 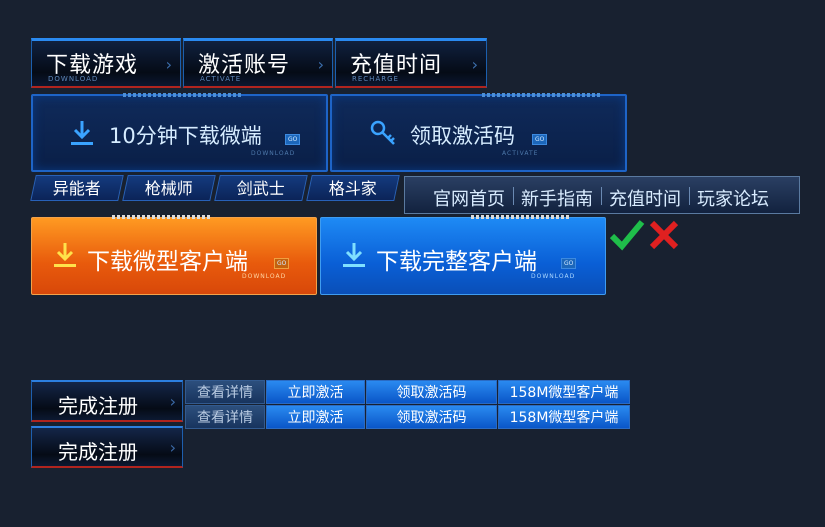 I want to click on button-label: 下载完整客户端, so click(x=456, y=262).